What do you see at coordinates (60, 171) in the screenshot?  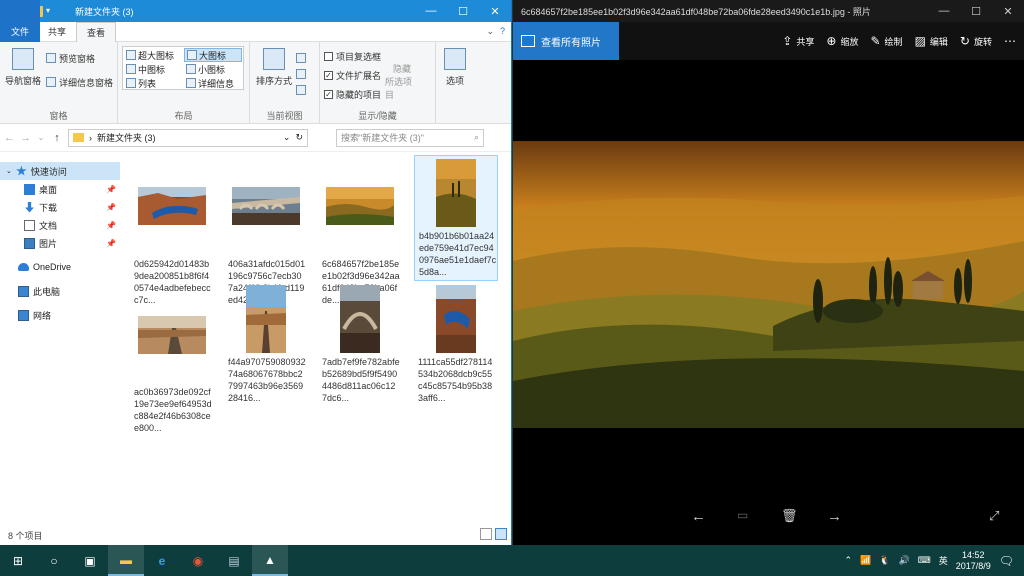 I see `nav-item-quick-access: ⌄ 快速访问` at bounding box center [60, 171].